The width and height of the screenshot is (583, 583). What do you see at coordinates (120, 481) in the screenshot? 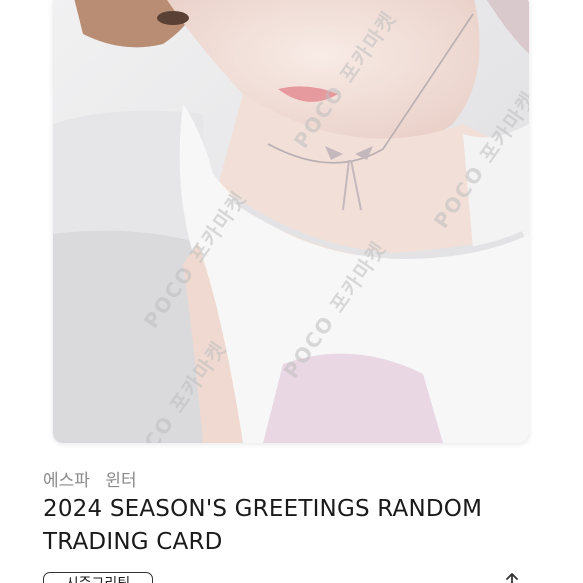
I see `member-name: 윈터` at bounding box center [120, 481].